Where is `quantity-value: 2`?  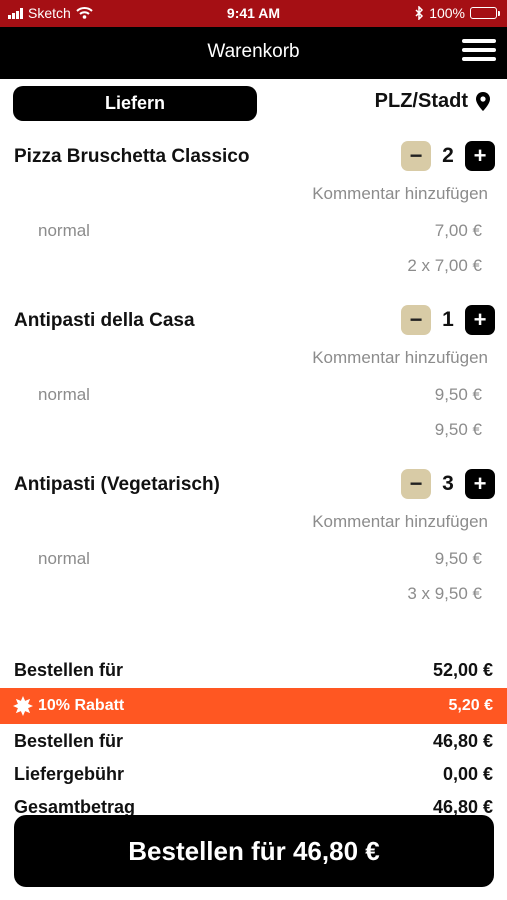
quantity-value: 2 is located at coordinates (448, 155).